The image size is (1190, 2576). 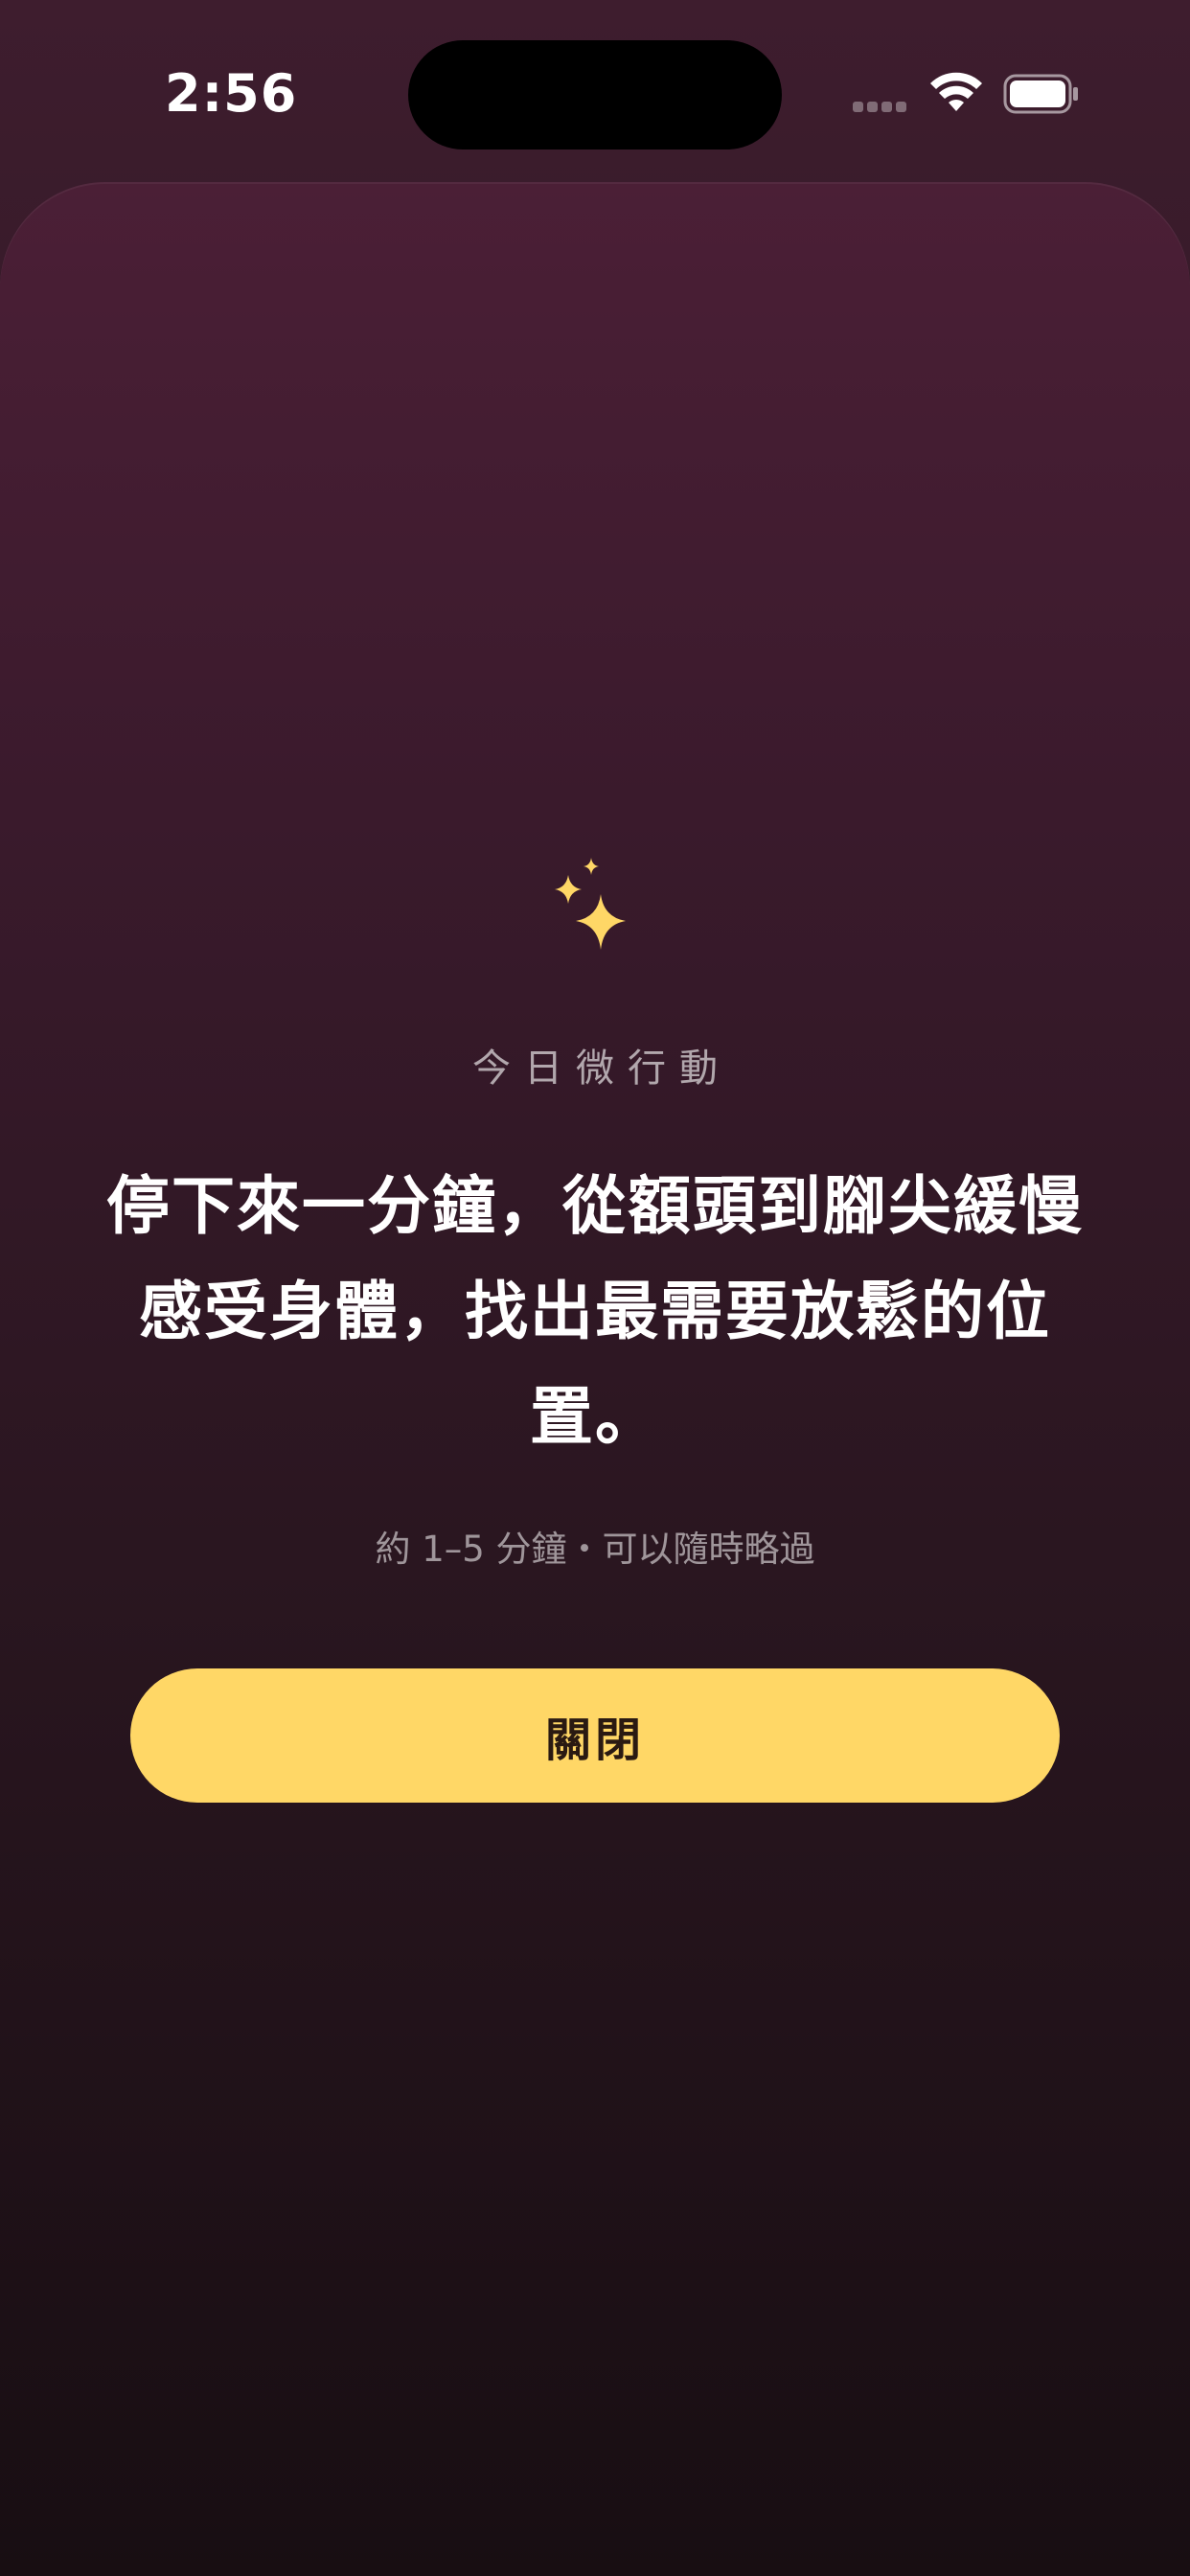 I want to click on status-time: 2:56, so click(x=232, y=93).